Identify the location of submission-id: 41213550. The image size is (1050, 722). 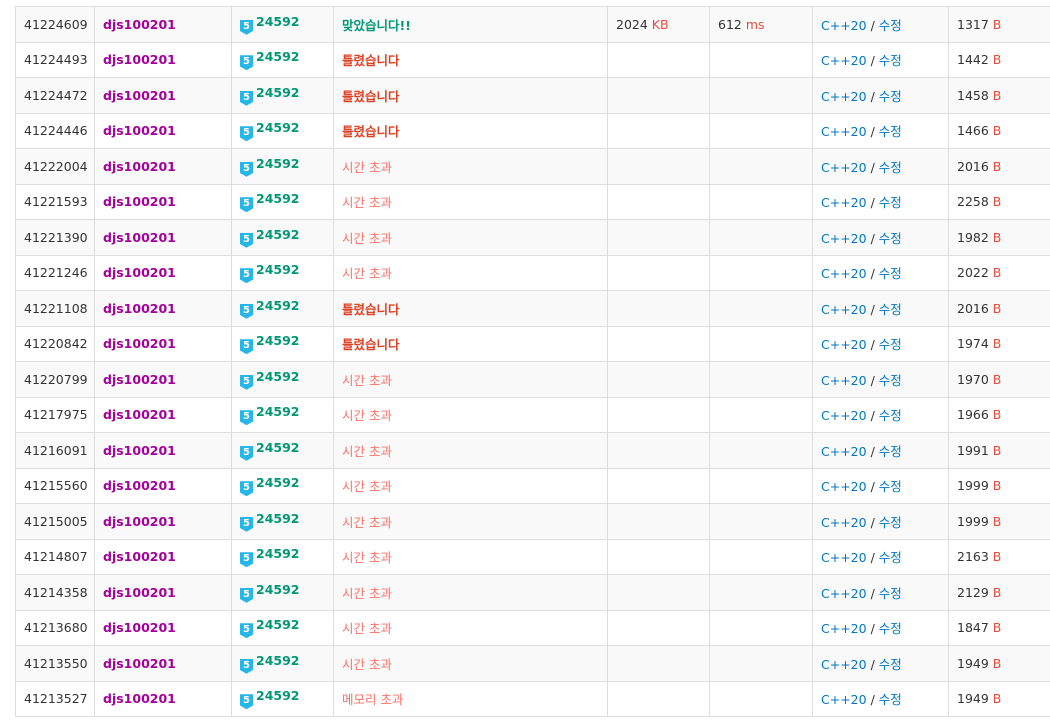
(55, 663).